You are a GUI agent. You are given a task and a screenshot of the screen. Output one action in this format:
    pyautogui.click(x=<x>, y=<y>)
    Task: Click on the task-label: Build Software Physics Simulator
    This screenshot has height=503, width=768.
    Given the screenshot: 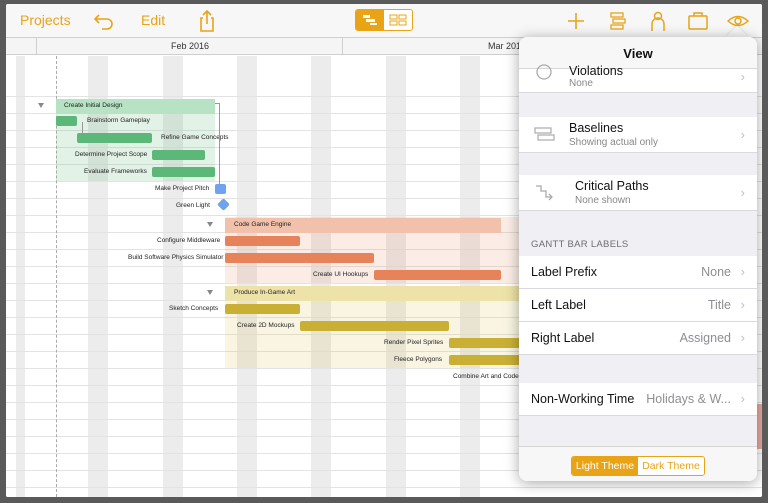 What is the action you would take?
    pyautogui.click(x=176, y=257)
    